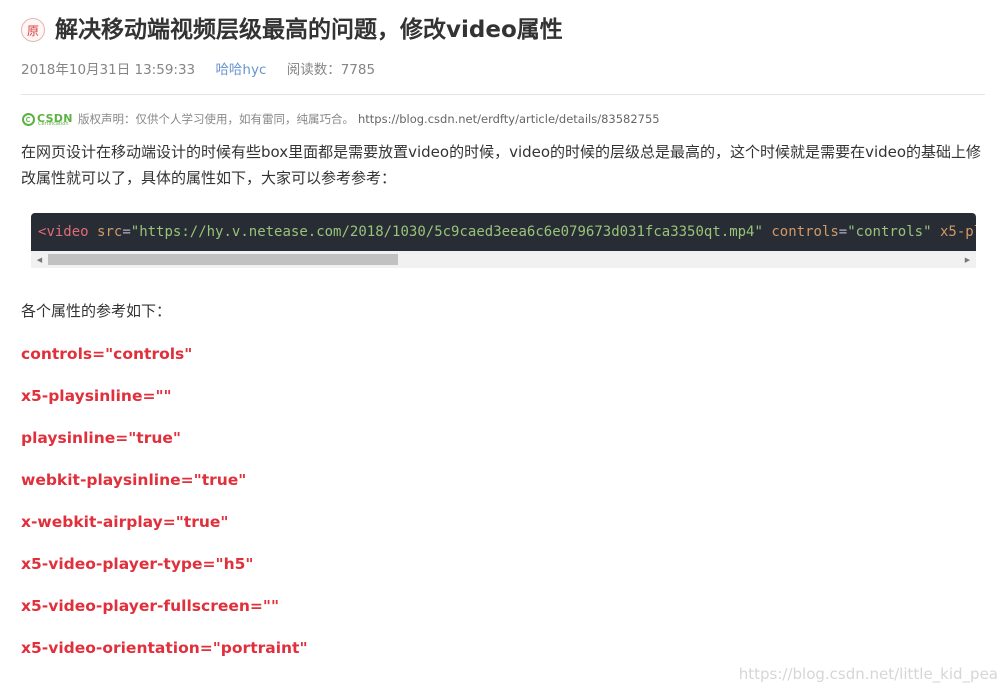 This screenshot has width=1006, height=691. Describe the element at coordinates (223, 259) in the screenshot. I see `scroll-thumb` at that location.